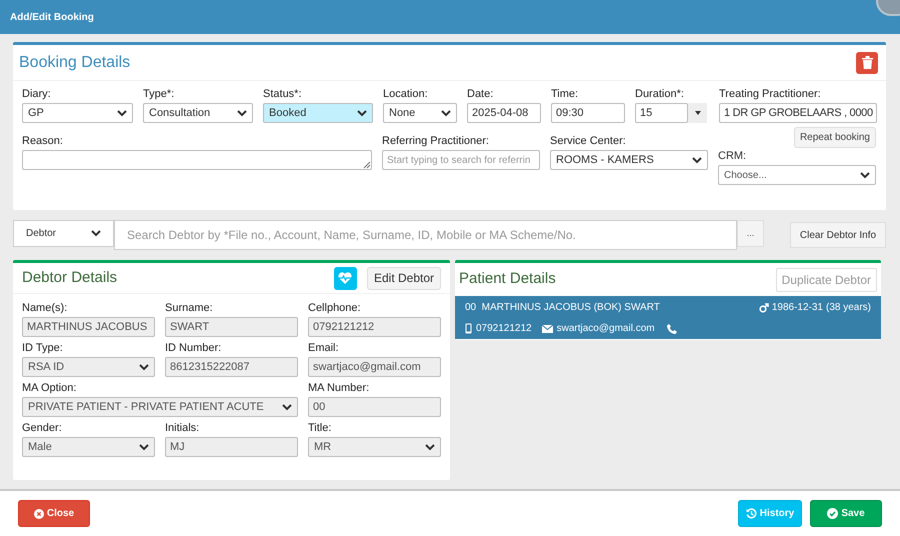 The width and height of the screenshot is (900, 536). I want to click on select-field: PRIVATE PATIENT - PRIVATE PATIENT ACUTE, so click(160, 407).